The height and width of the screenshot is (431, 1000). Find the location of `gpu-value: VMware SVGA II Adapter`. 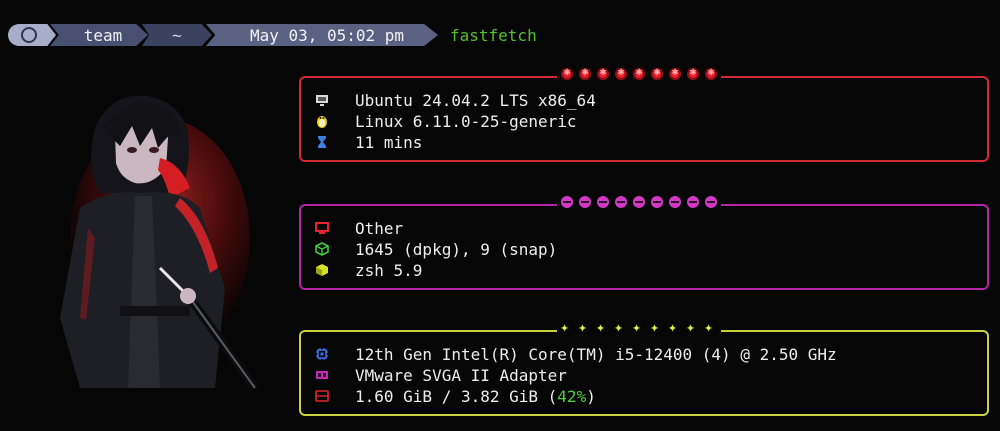

gpu-value: VMware SVGA II Adapter is located at coordinates (461, 375).